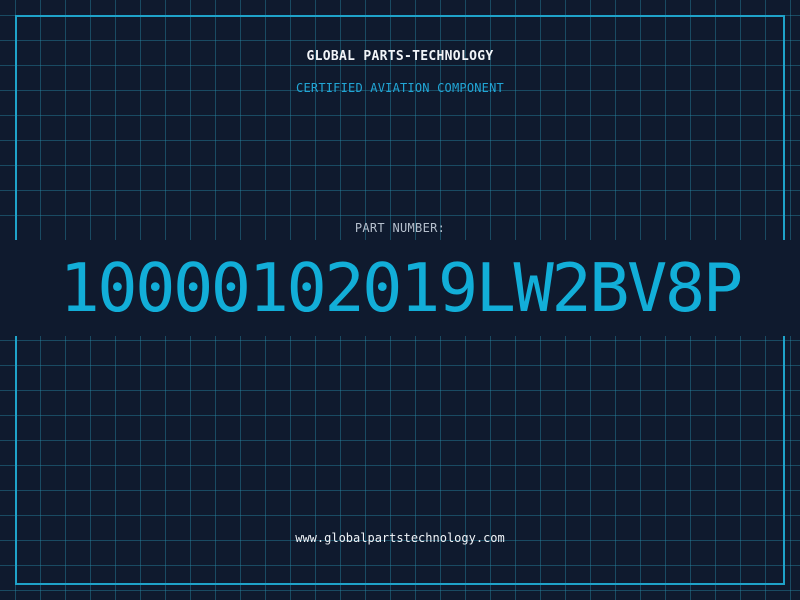  Describe the element at coordinates (400, 538) in the screenshot. I see `website-url: www.globalpartstechnology.com` at that location.